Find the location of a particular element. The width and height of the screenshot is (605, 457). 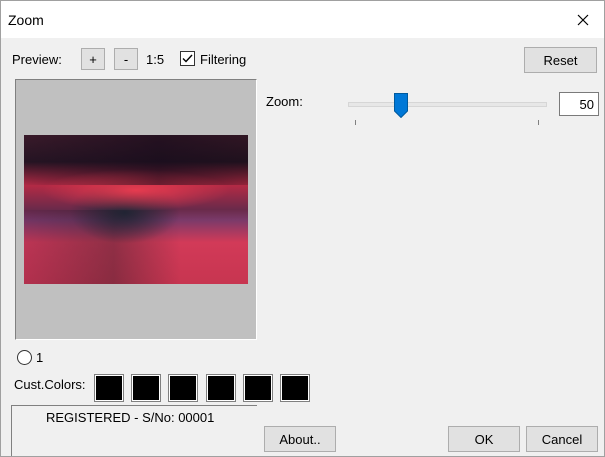

registration-box: REGISTERED - S/No: 00001 is located at coordinates (134, 430).